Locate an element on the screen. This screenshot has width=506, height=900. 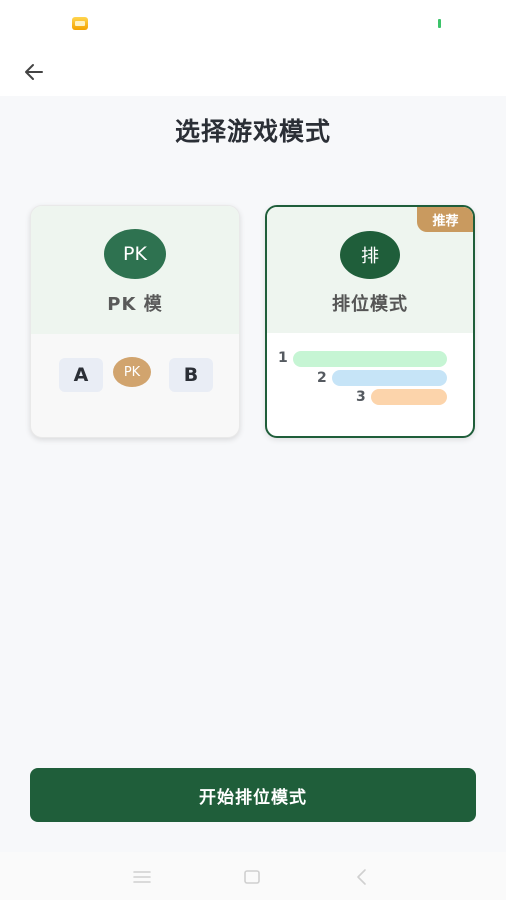
rank-mode-card: 排 排位模式 推荐 1 2 3 is located at coordinates (370, 321).